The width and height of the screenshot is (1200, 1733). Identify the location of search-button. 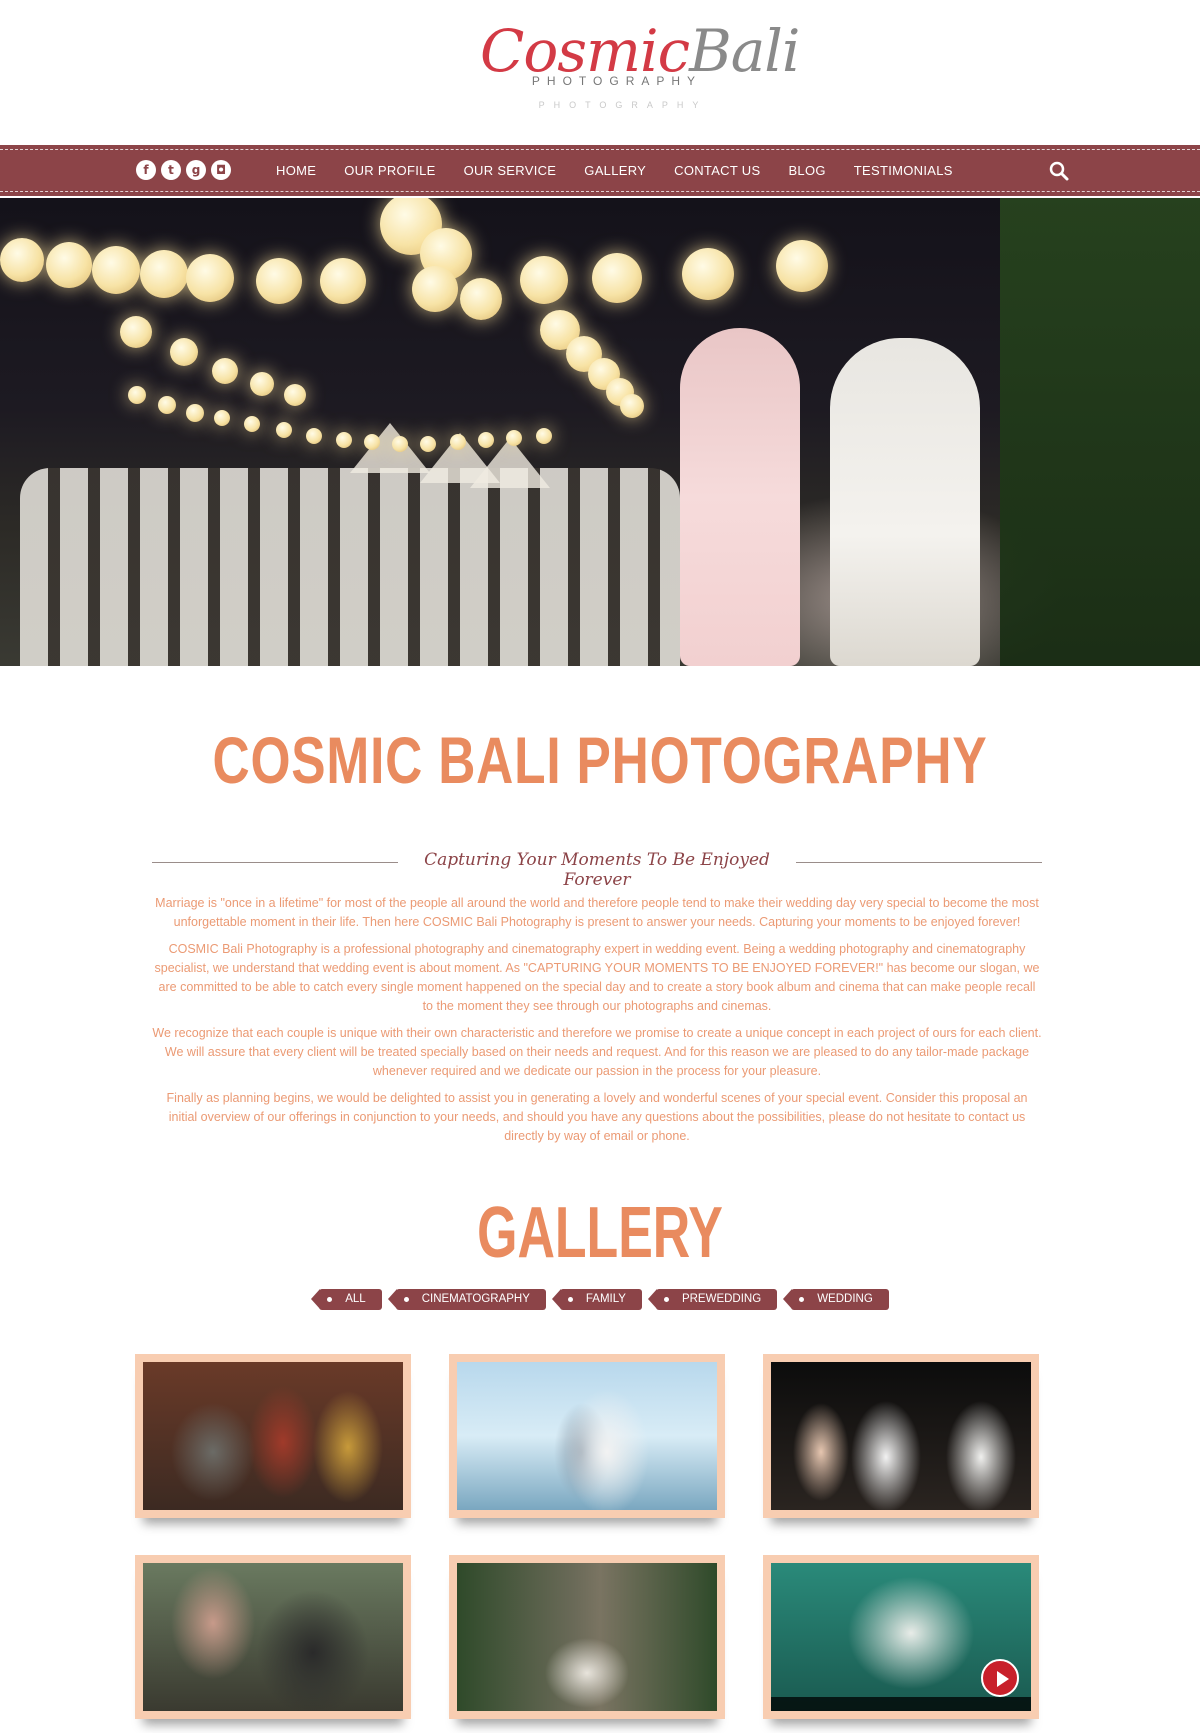
(1059, 171).